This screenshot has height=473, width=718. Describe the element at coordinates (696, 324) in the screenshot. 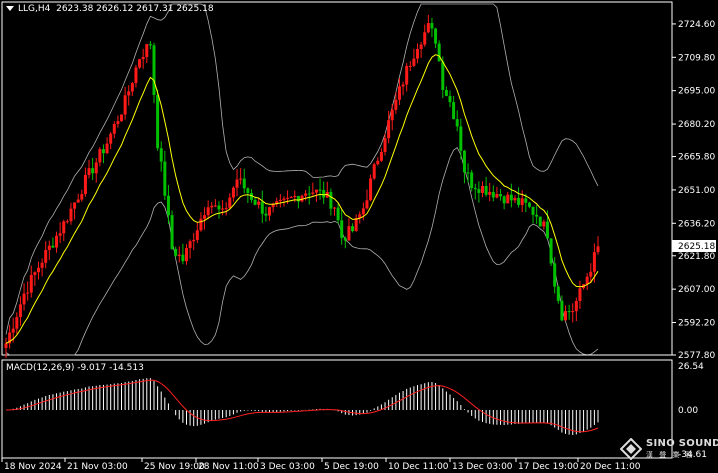

I see `price-tick-label: 2592.20` at that location.